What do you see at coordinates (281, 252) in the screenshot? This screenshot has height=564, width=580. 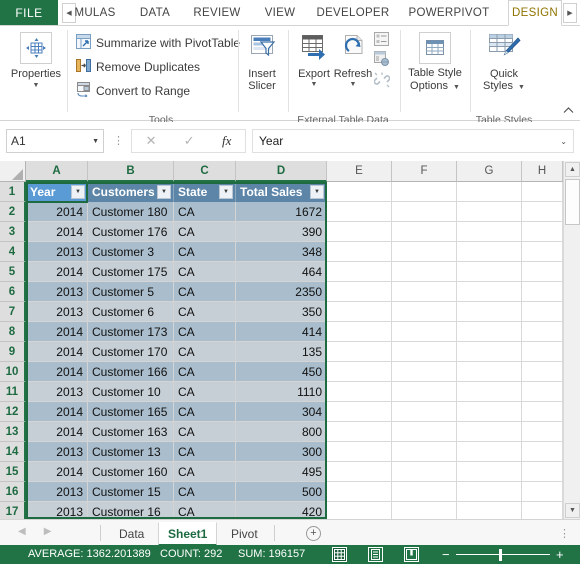 I see `table-cell-d4: 348` at bounding box center [281, 252].